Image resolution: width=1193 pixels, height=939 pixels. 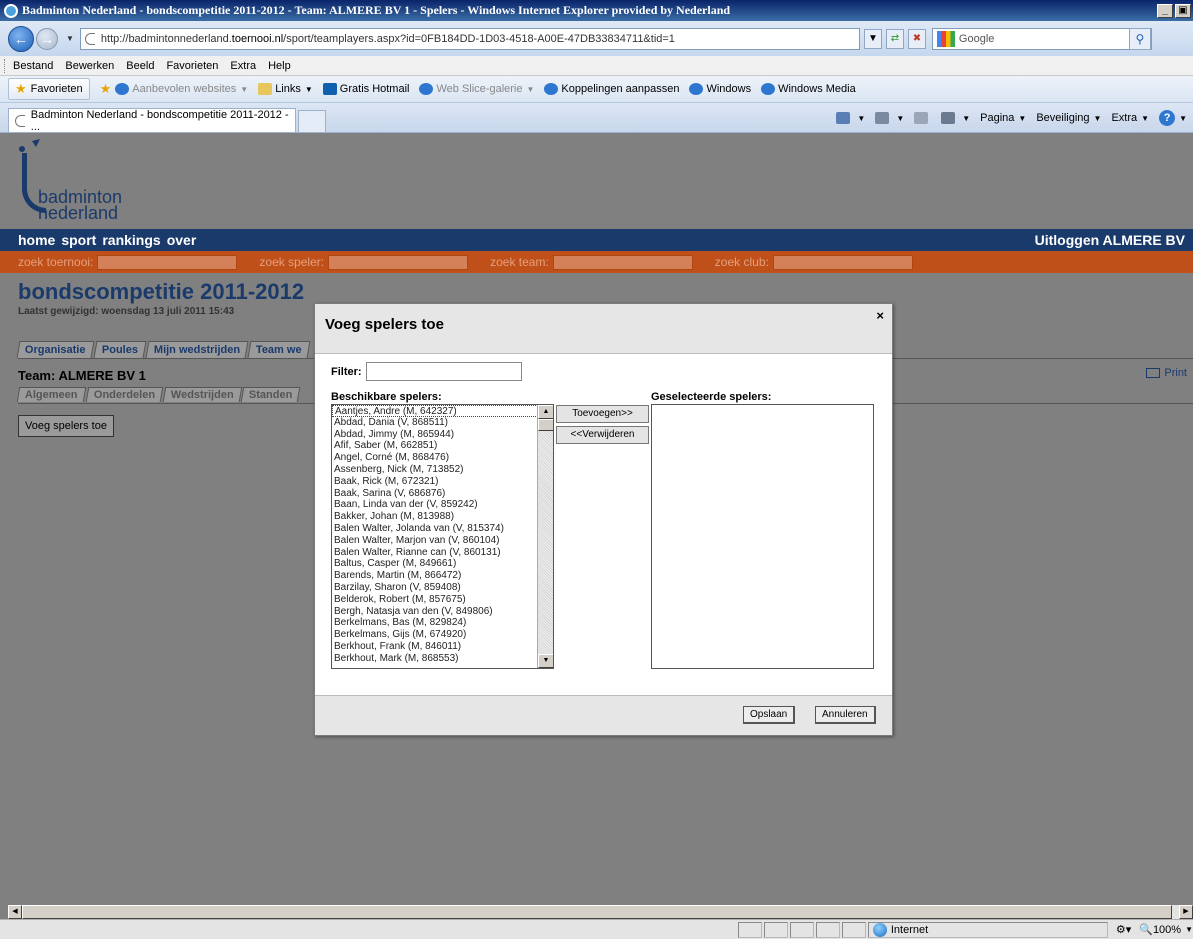 I want to click on horizontal-scroll-thumb, so click(x=597, y=912).